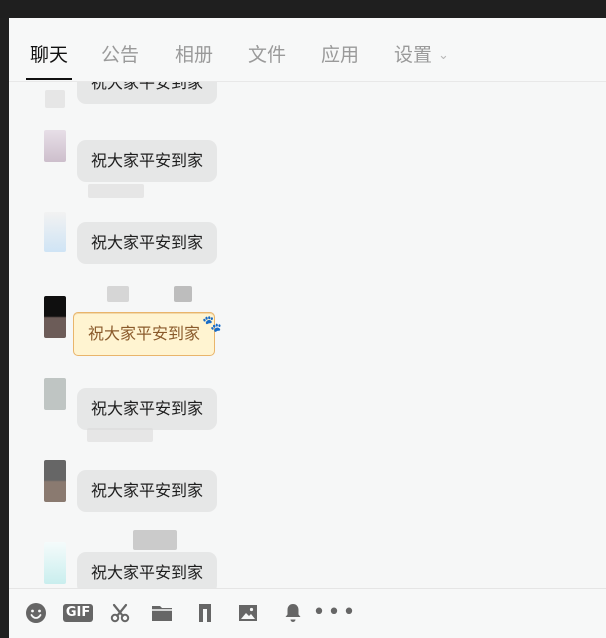 The width and height of the screenshot is (606, 638). Describe the element at coordinates (212, 323) in the screenshot. I see `cat-paw-icon: 🐾` at that location.